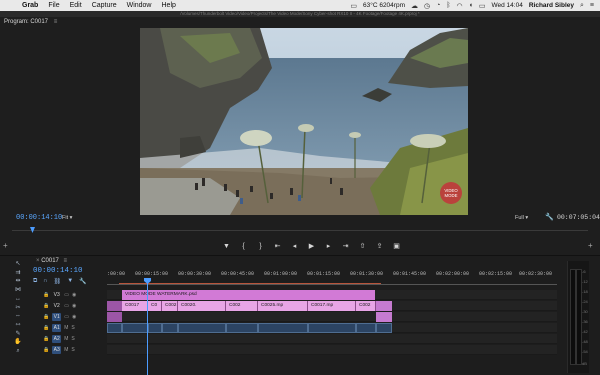 This screenshot has height=375, width=600. Describe the element at coordinates (311, 246) in the screenshot. I see `play-icon: ▶` at that location.